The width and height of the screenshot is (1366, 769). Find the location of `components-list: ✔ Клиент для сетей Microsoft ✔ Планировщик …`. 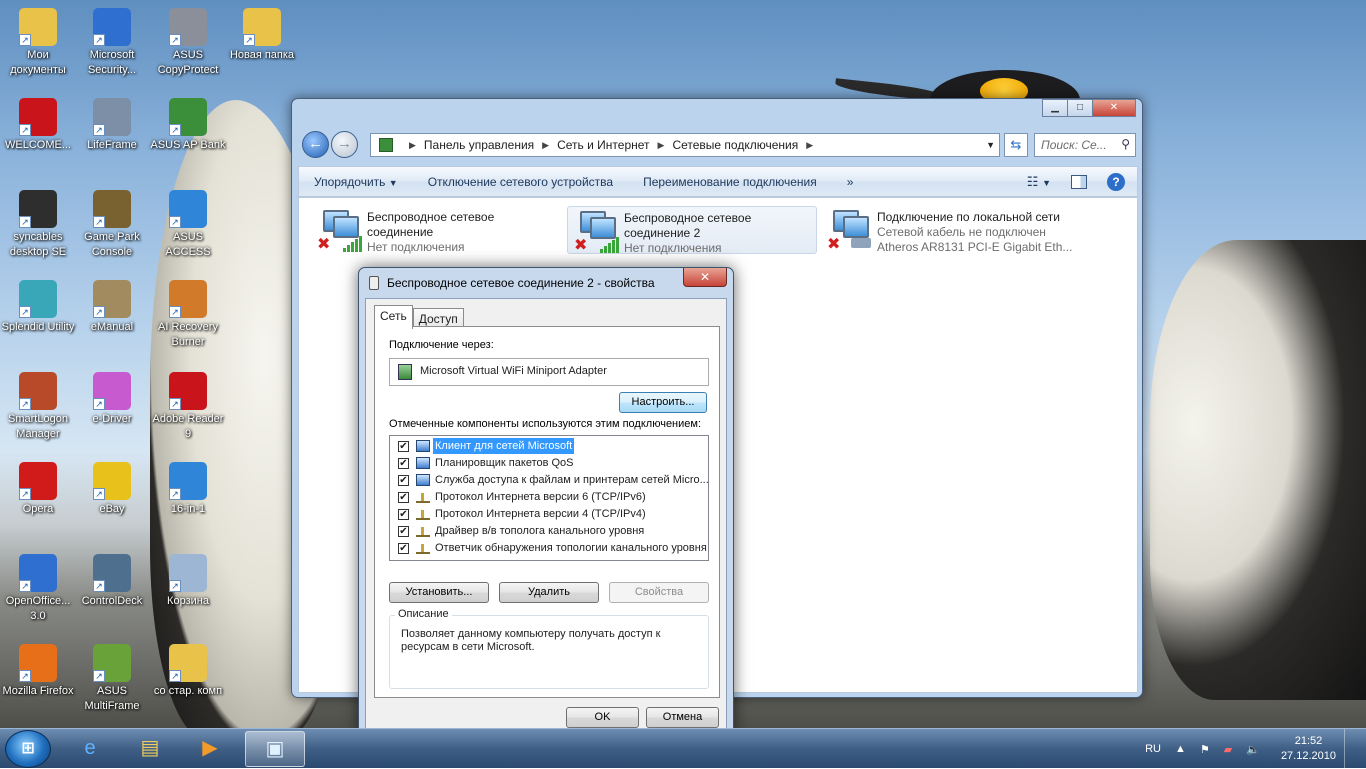

components-list: ✔ Клиент для сетей Microsoft ✔ Планировщик … is located at coordinates (549, 498).